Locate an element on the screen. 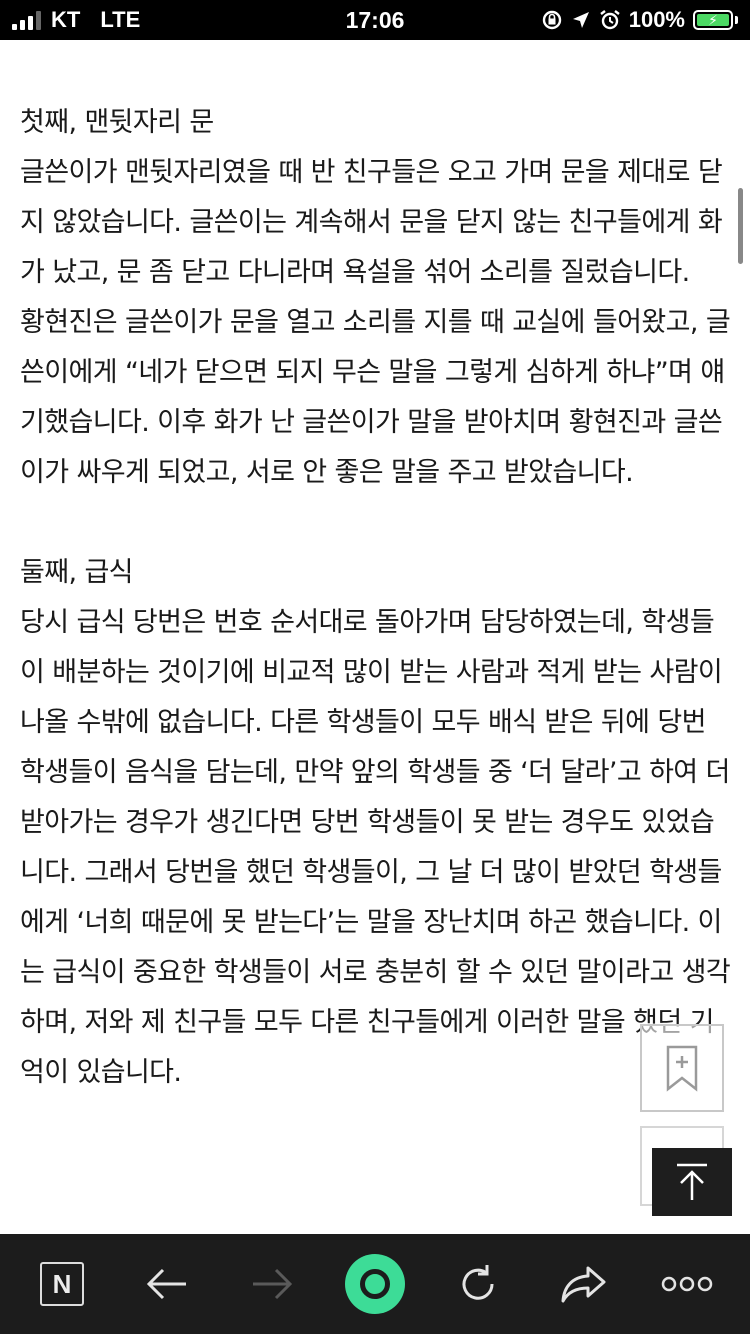 This screenshot has height=1334, width=750. share-icon is located at coordinates (583, 1284).